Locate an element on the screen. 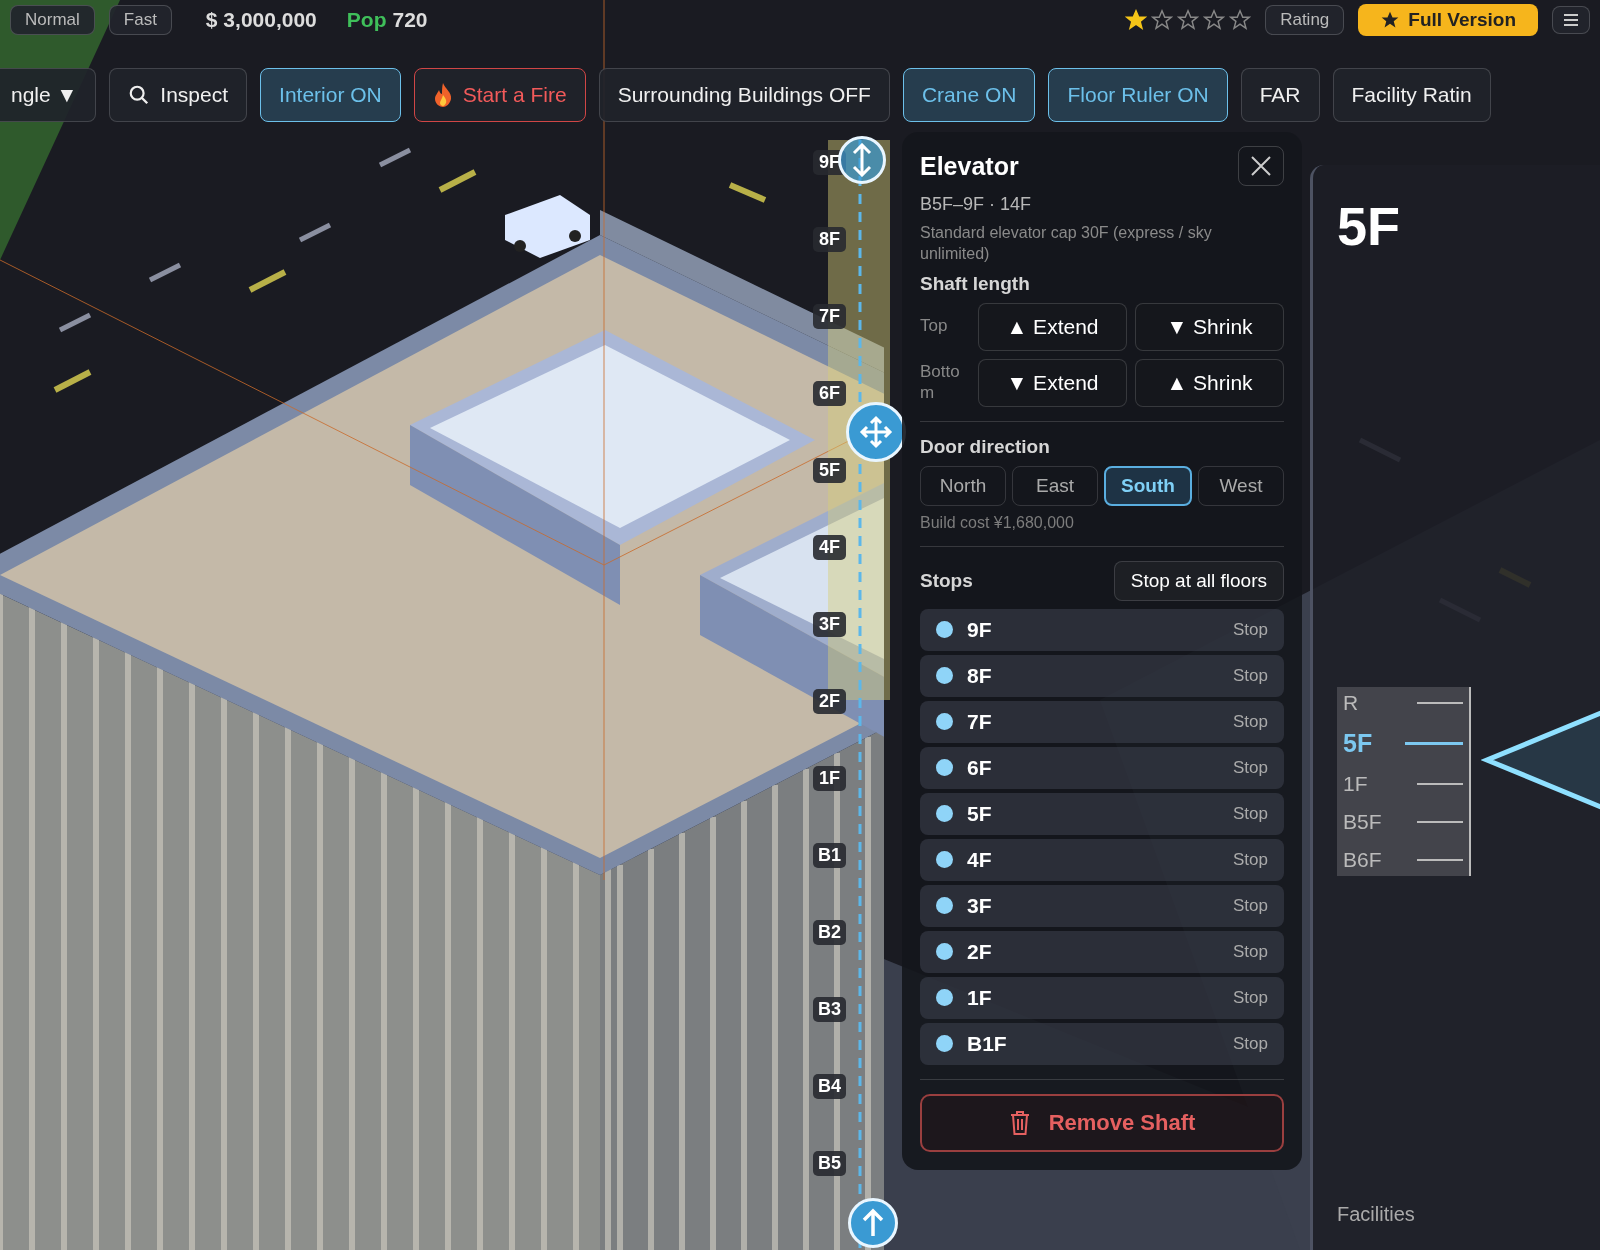 The width and height of the screenshot is (1600, 1250). floor-marker: 7F is located at coordinates (829, 316).